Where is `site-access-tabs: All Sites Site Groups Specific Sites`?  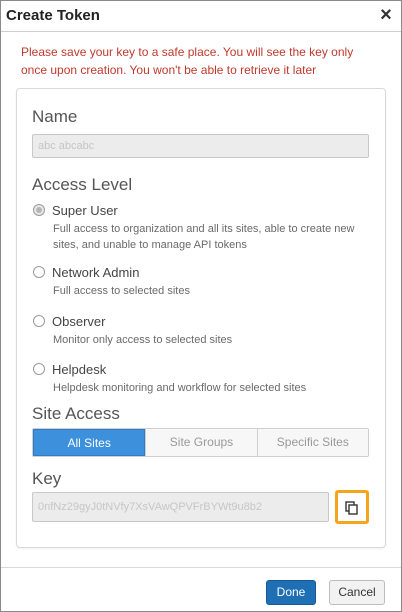 site-access-tabs: All Sites Site Groups Specific Sites is located at coordinates (200, 442).